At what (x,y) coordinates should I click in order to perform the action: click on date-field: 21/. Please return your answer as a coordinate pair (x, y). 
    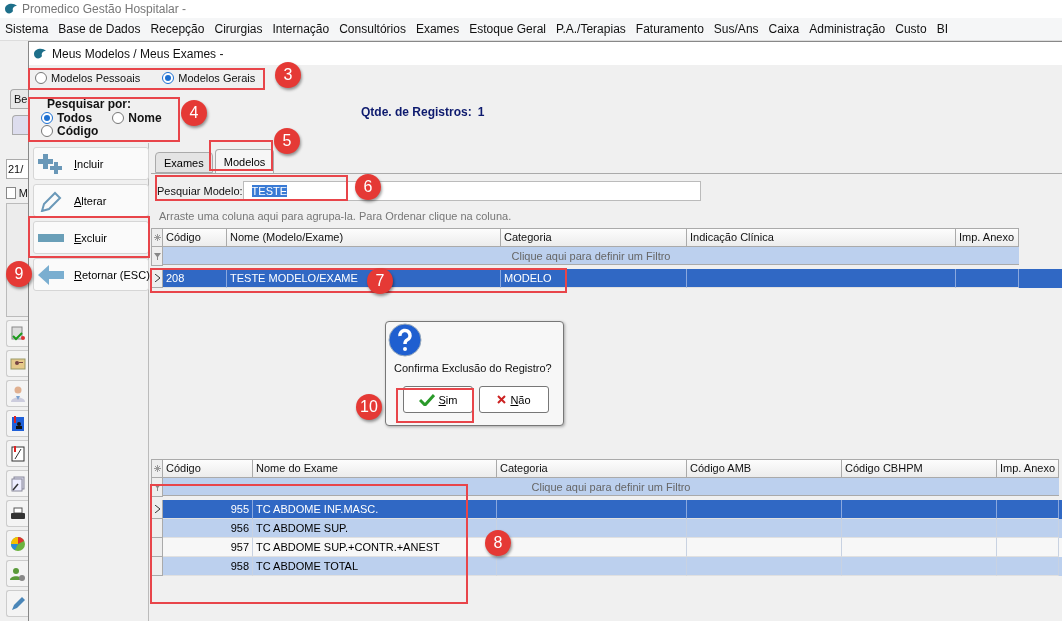
    Looking at the image, I should click on (17, 169).